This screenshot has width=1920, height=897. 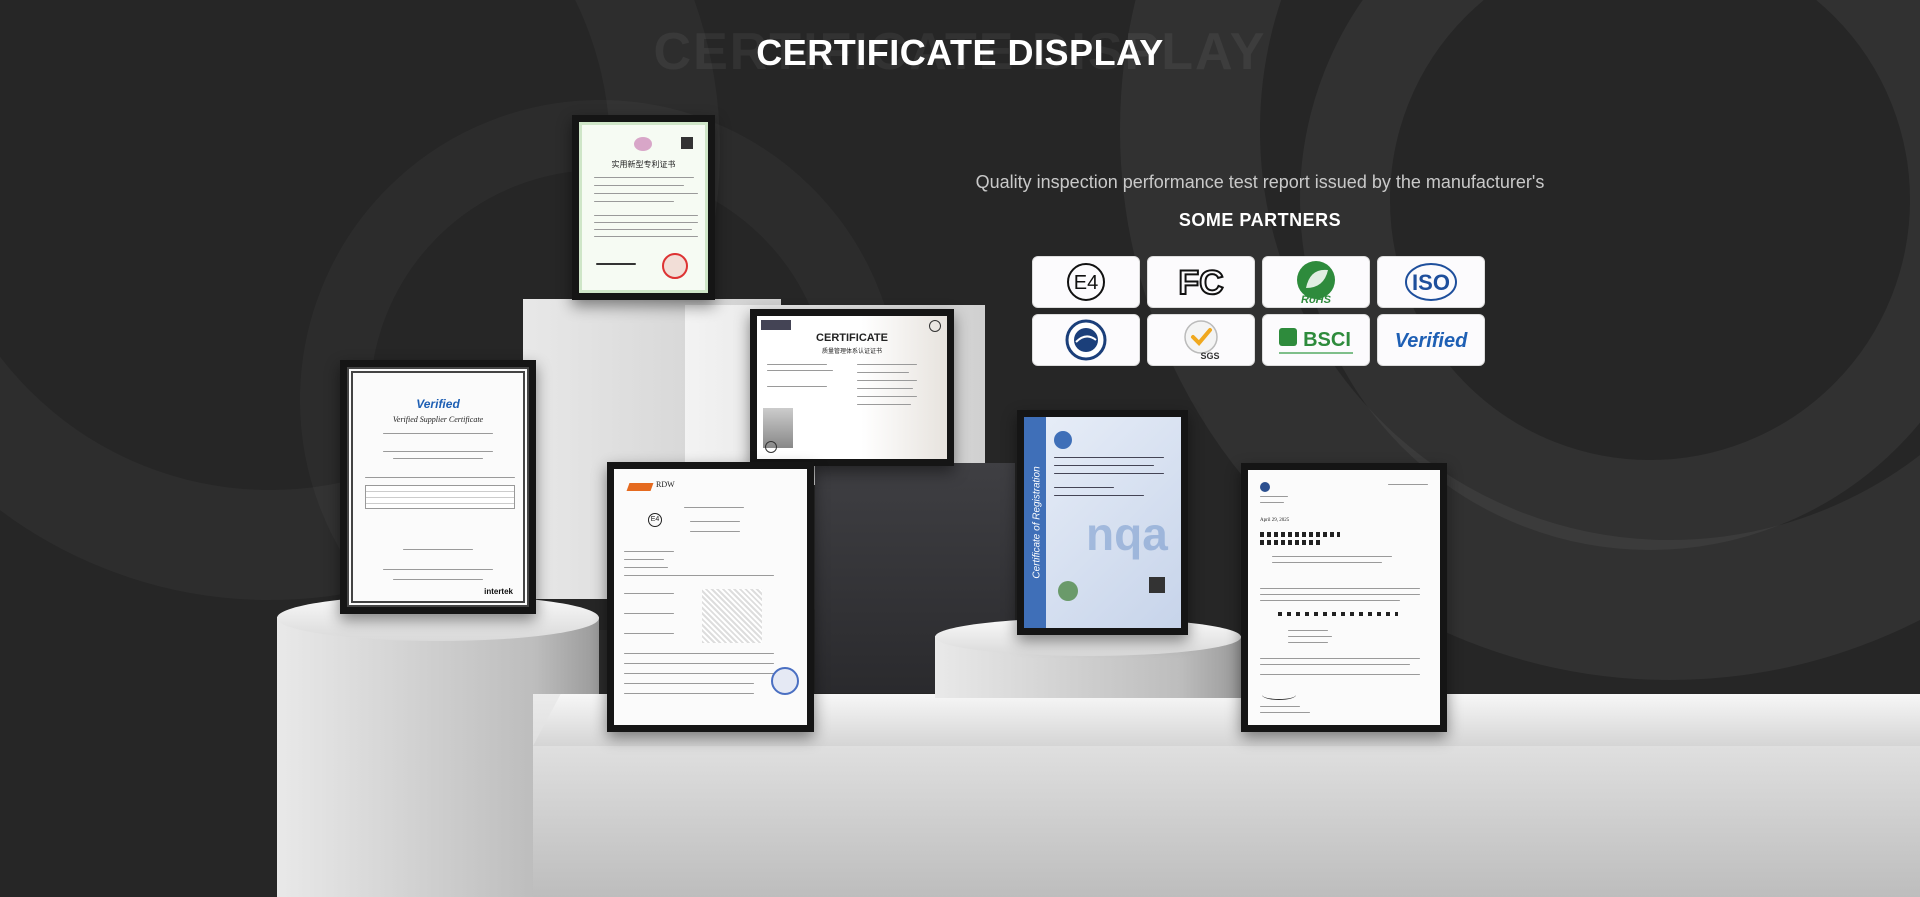 I want to click on certificate-heading: 实用新型专利证书, so click(x=643, y=164).